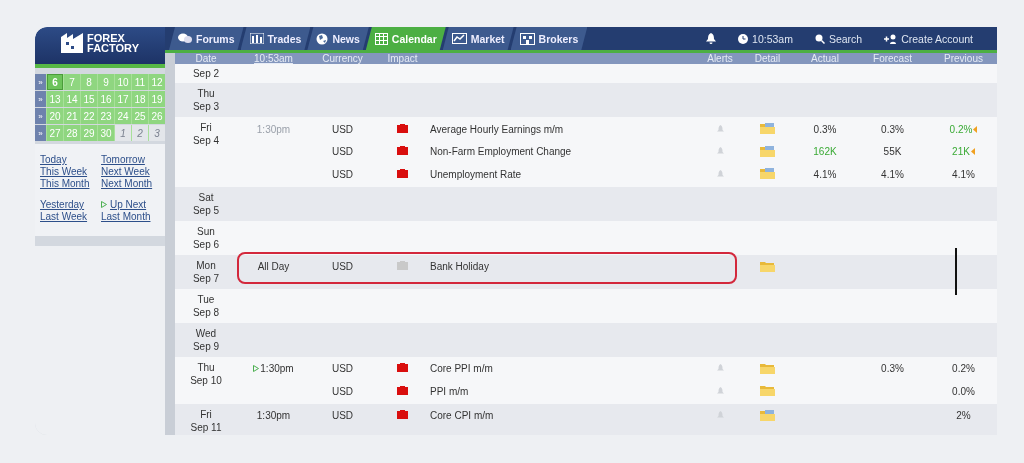  Describe the element at coordinates (206, 427) in the screenshot. I see `date-label: Sep 11` at that location.